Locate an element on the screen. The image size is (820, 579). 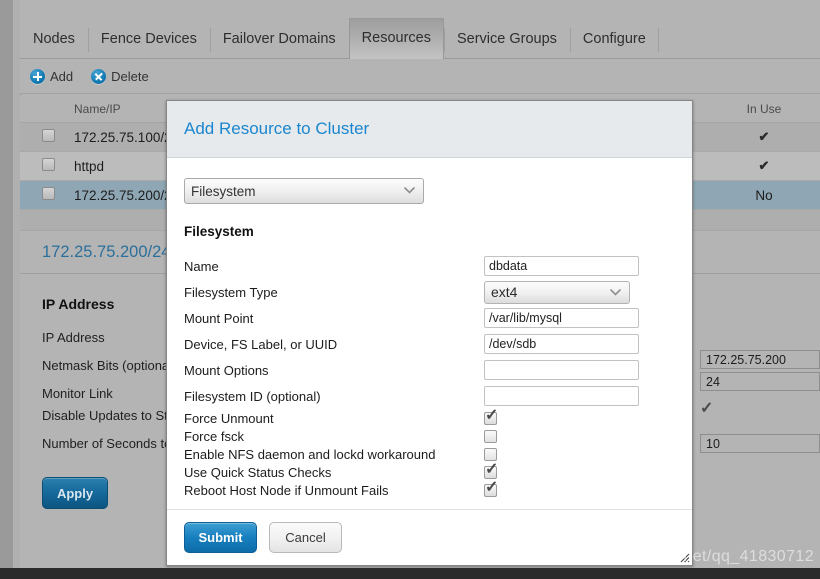
submit-button: Submit is located at coordinates (220, 537).